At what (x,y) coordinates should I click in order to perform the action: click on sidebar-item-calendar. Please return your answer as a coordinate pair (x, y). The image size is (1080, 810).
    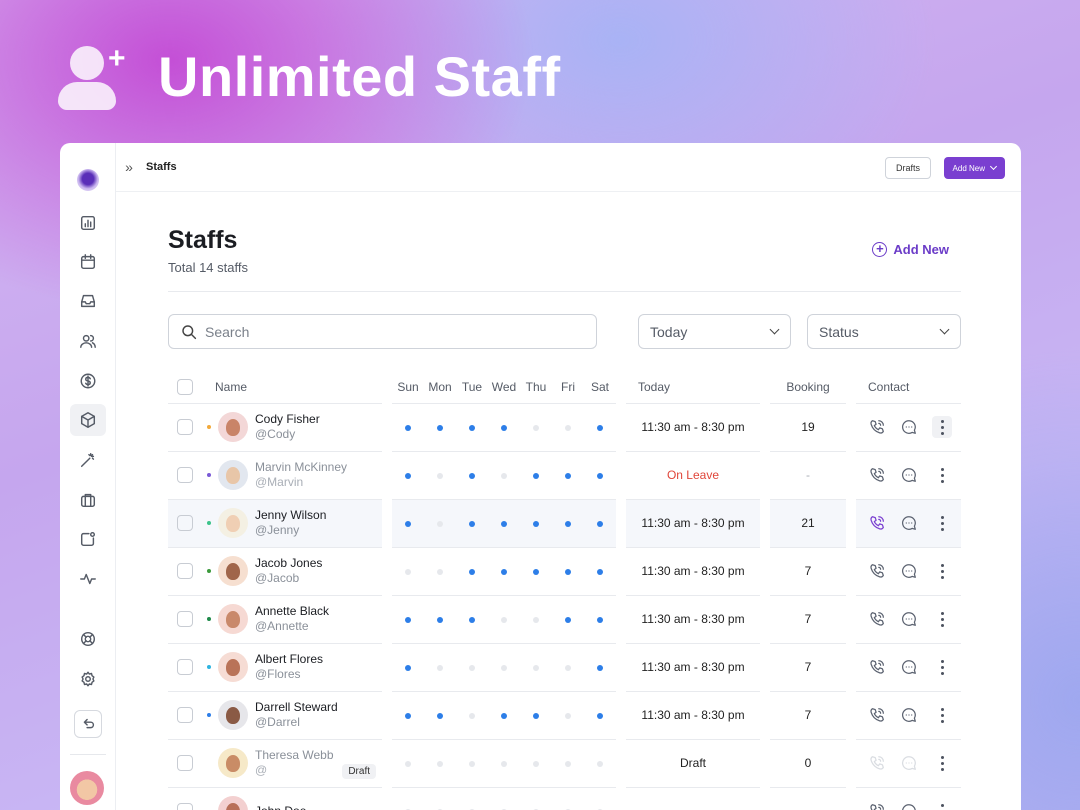
    Looking at the image, I should click on (88, 262).